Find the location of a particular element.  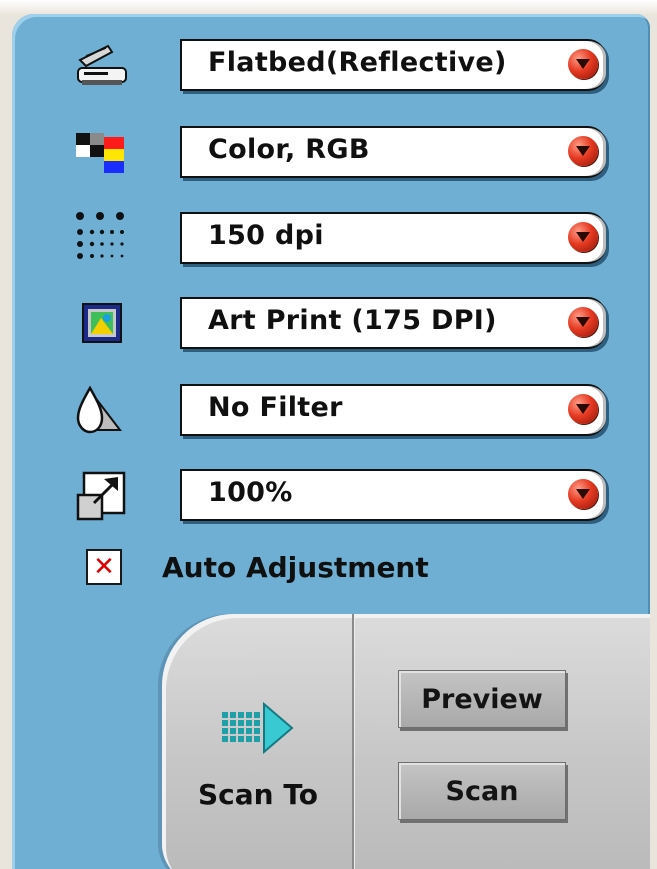

setting-row-resolution: 150 dpi is located at coordinates (331, 238).